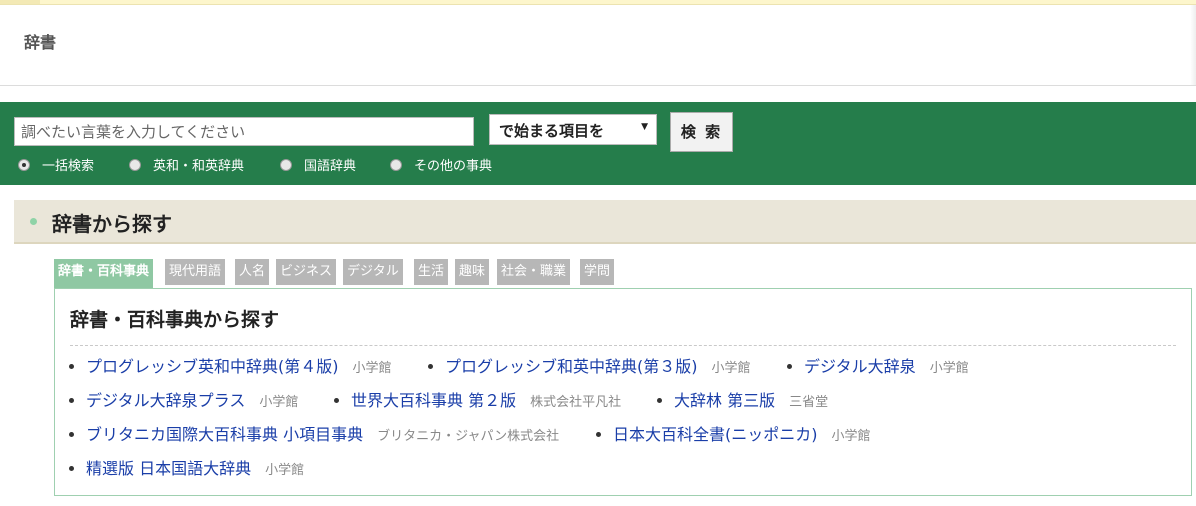 This screenshot has height=506, width=1196. I want to click on publisher-label: ブリタニカ・ジャパン株式会社, so click(468, 436).